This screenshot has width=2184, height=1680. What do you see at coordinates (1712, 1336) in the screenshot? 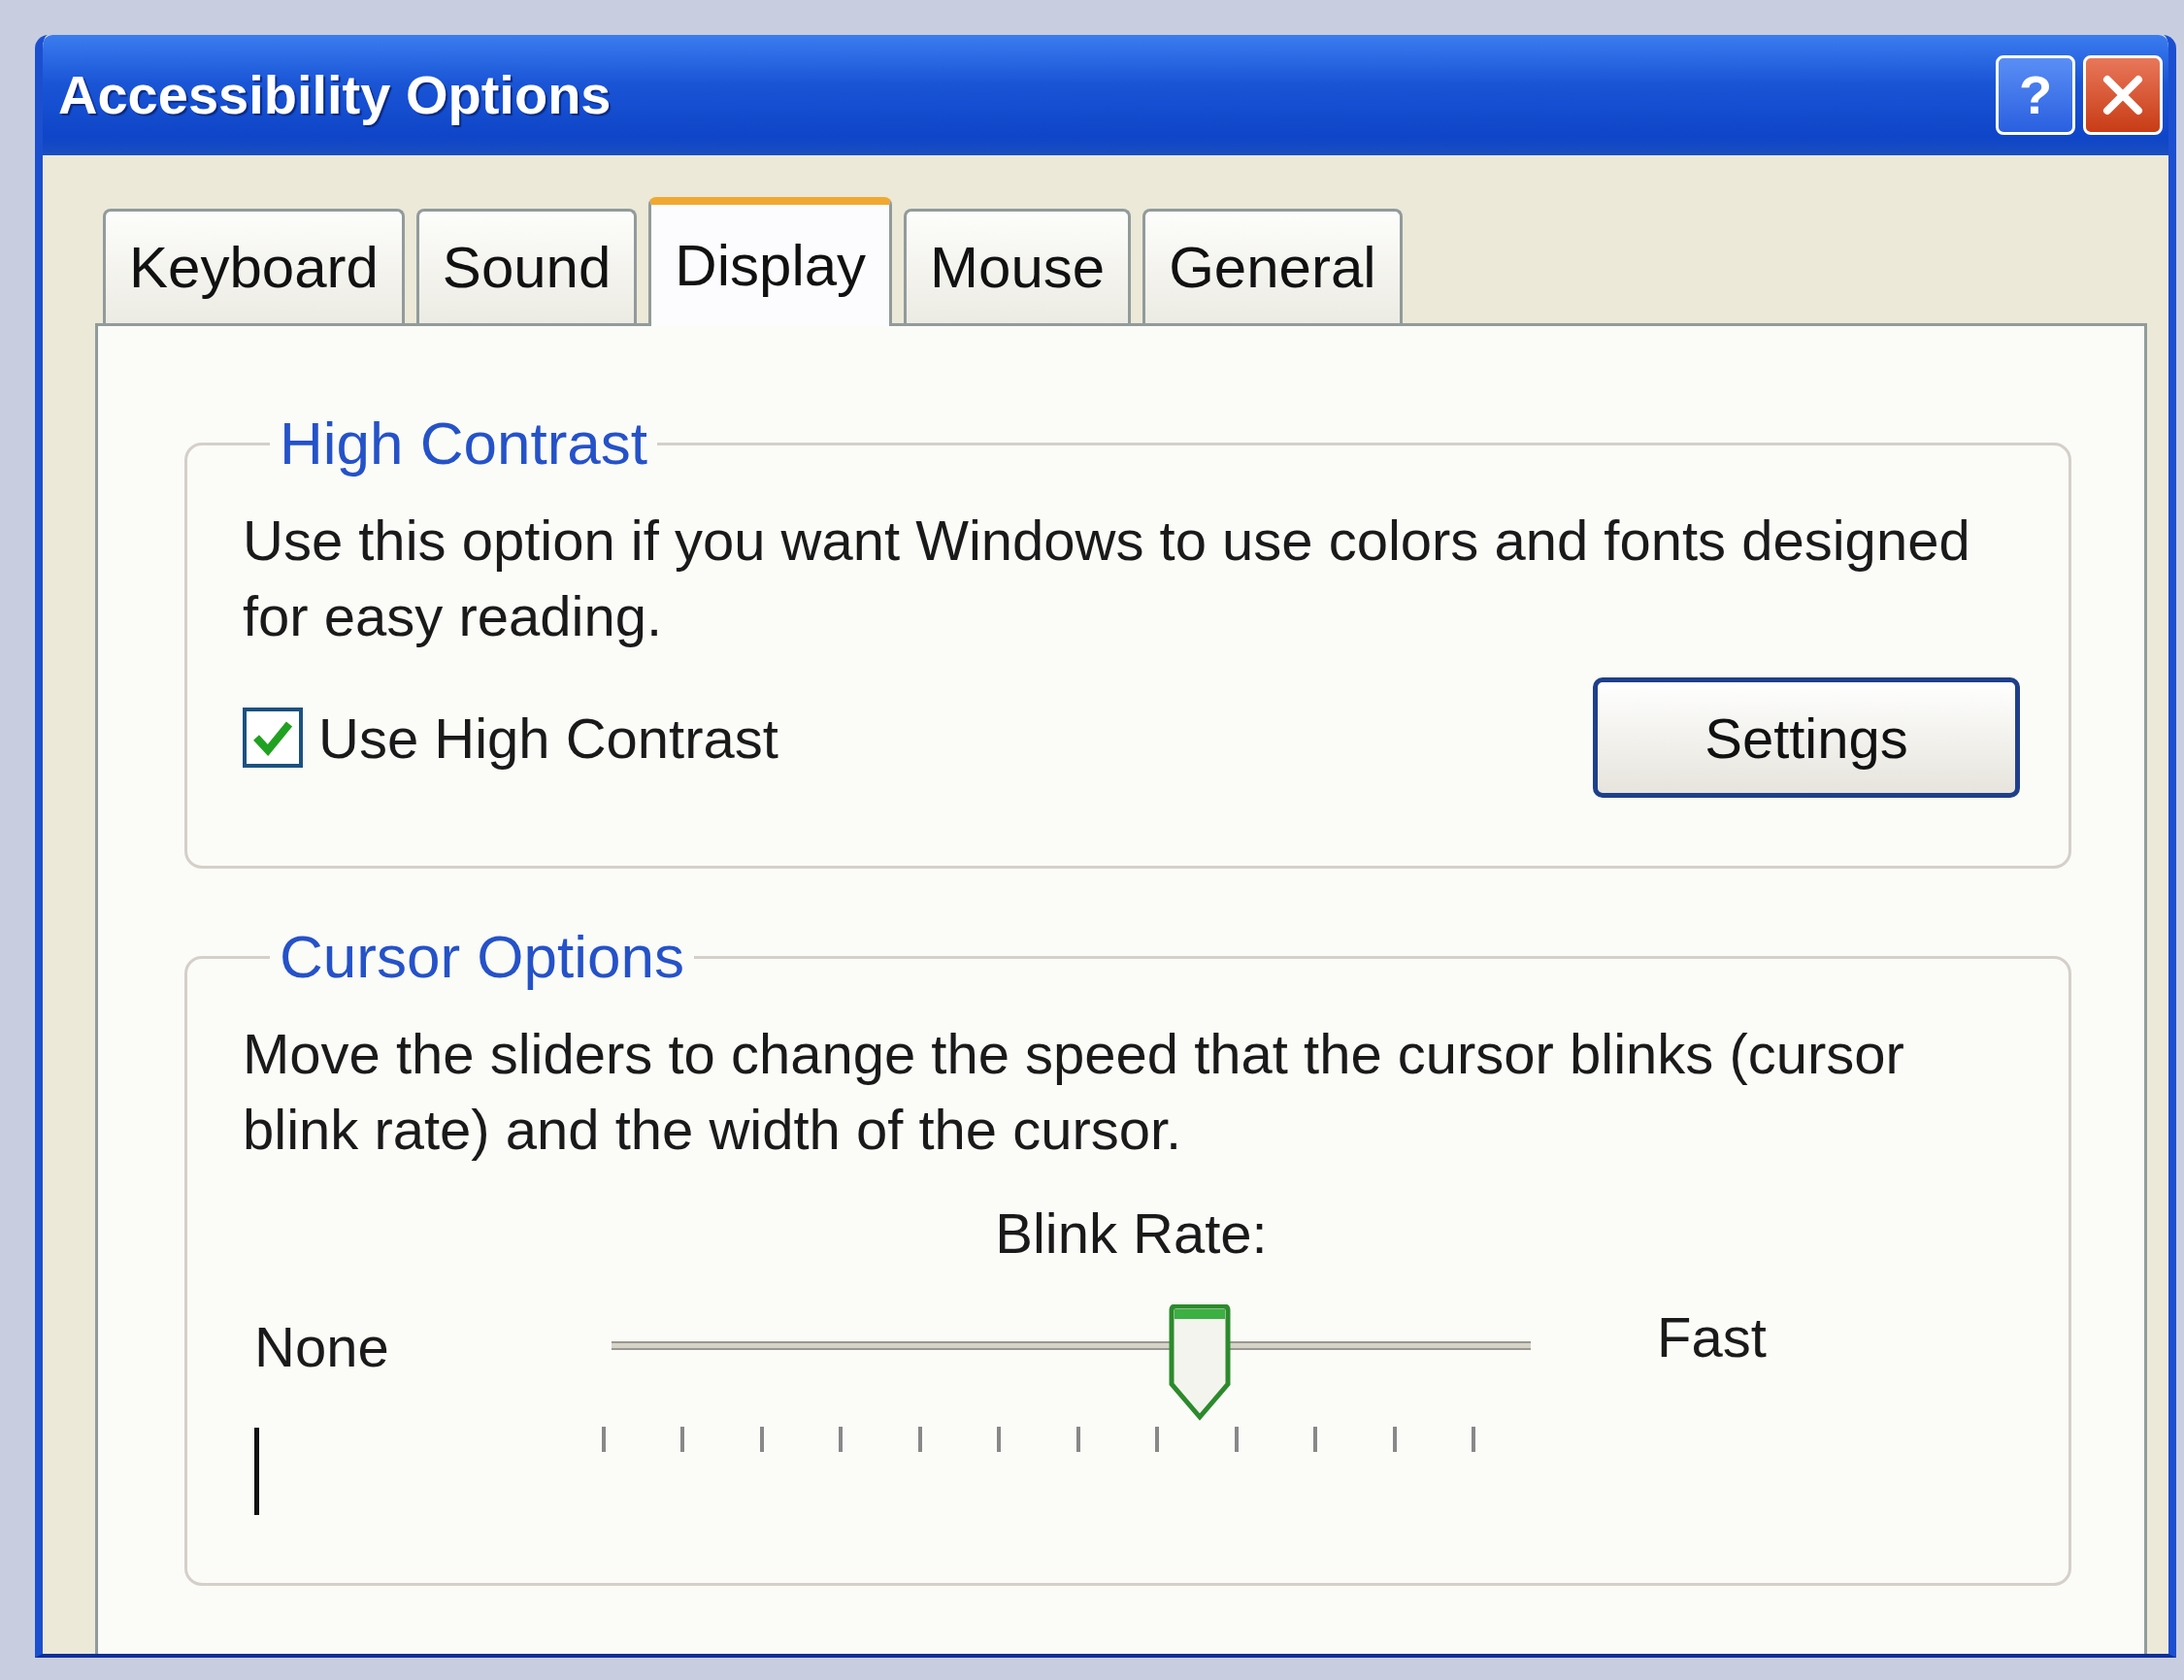
I see `max-label: Fast` at bounding box center [1712, 1336].